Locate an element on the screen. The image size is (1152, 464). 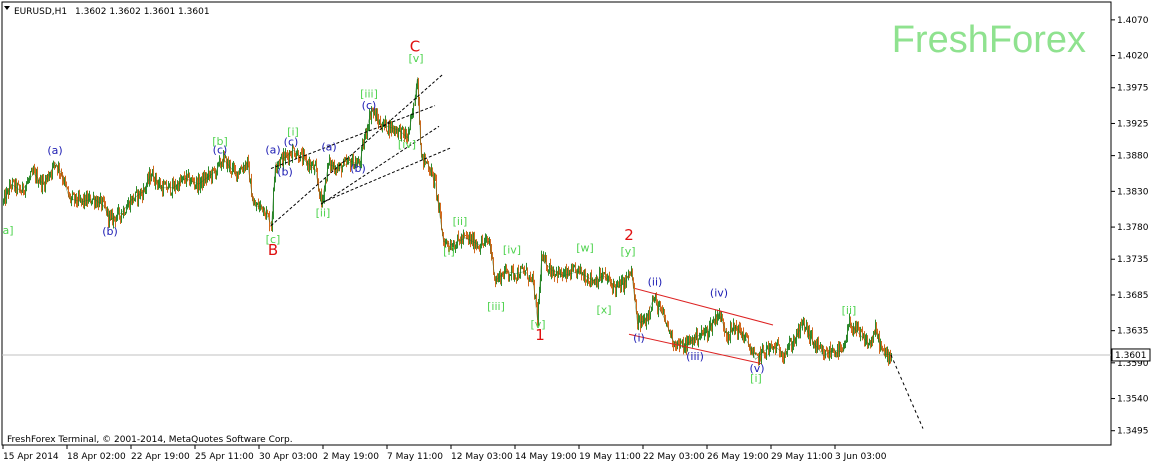
wave-label: [y] is located at coordinates (627, 251).